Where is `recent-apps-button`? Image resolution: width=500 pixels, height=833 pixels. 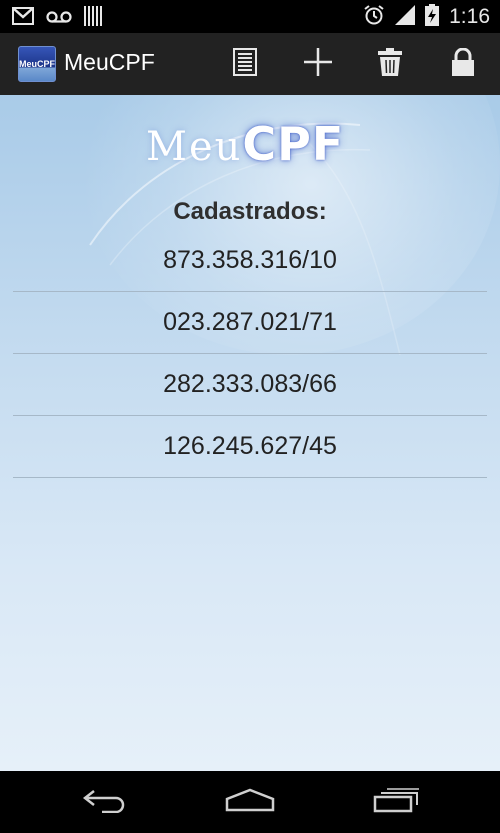 recent-apps-button is located at coordinates (397, 802).